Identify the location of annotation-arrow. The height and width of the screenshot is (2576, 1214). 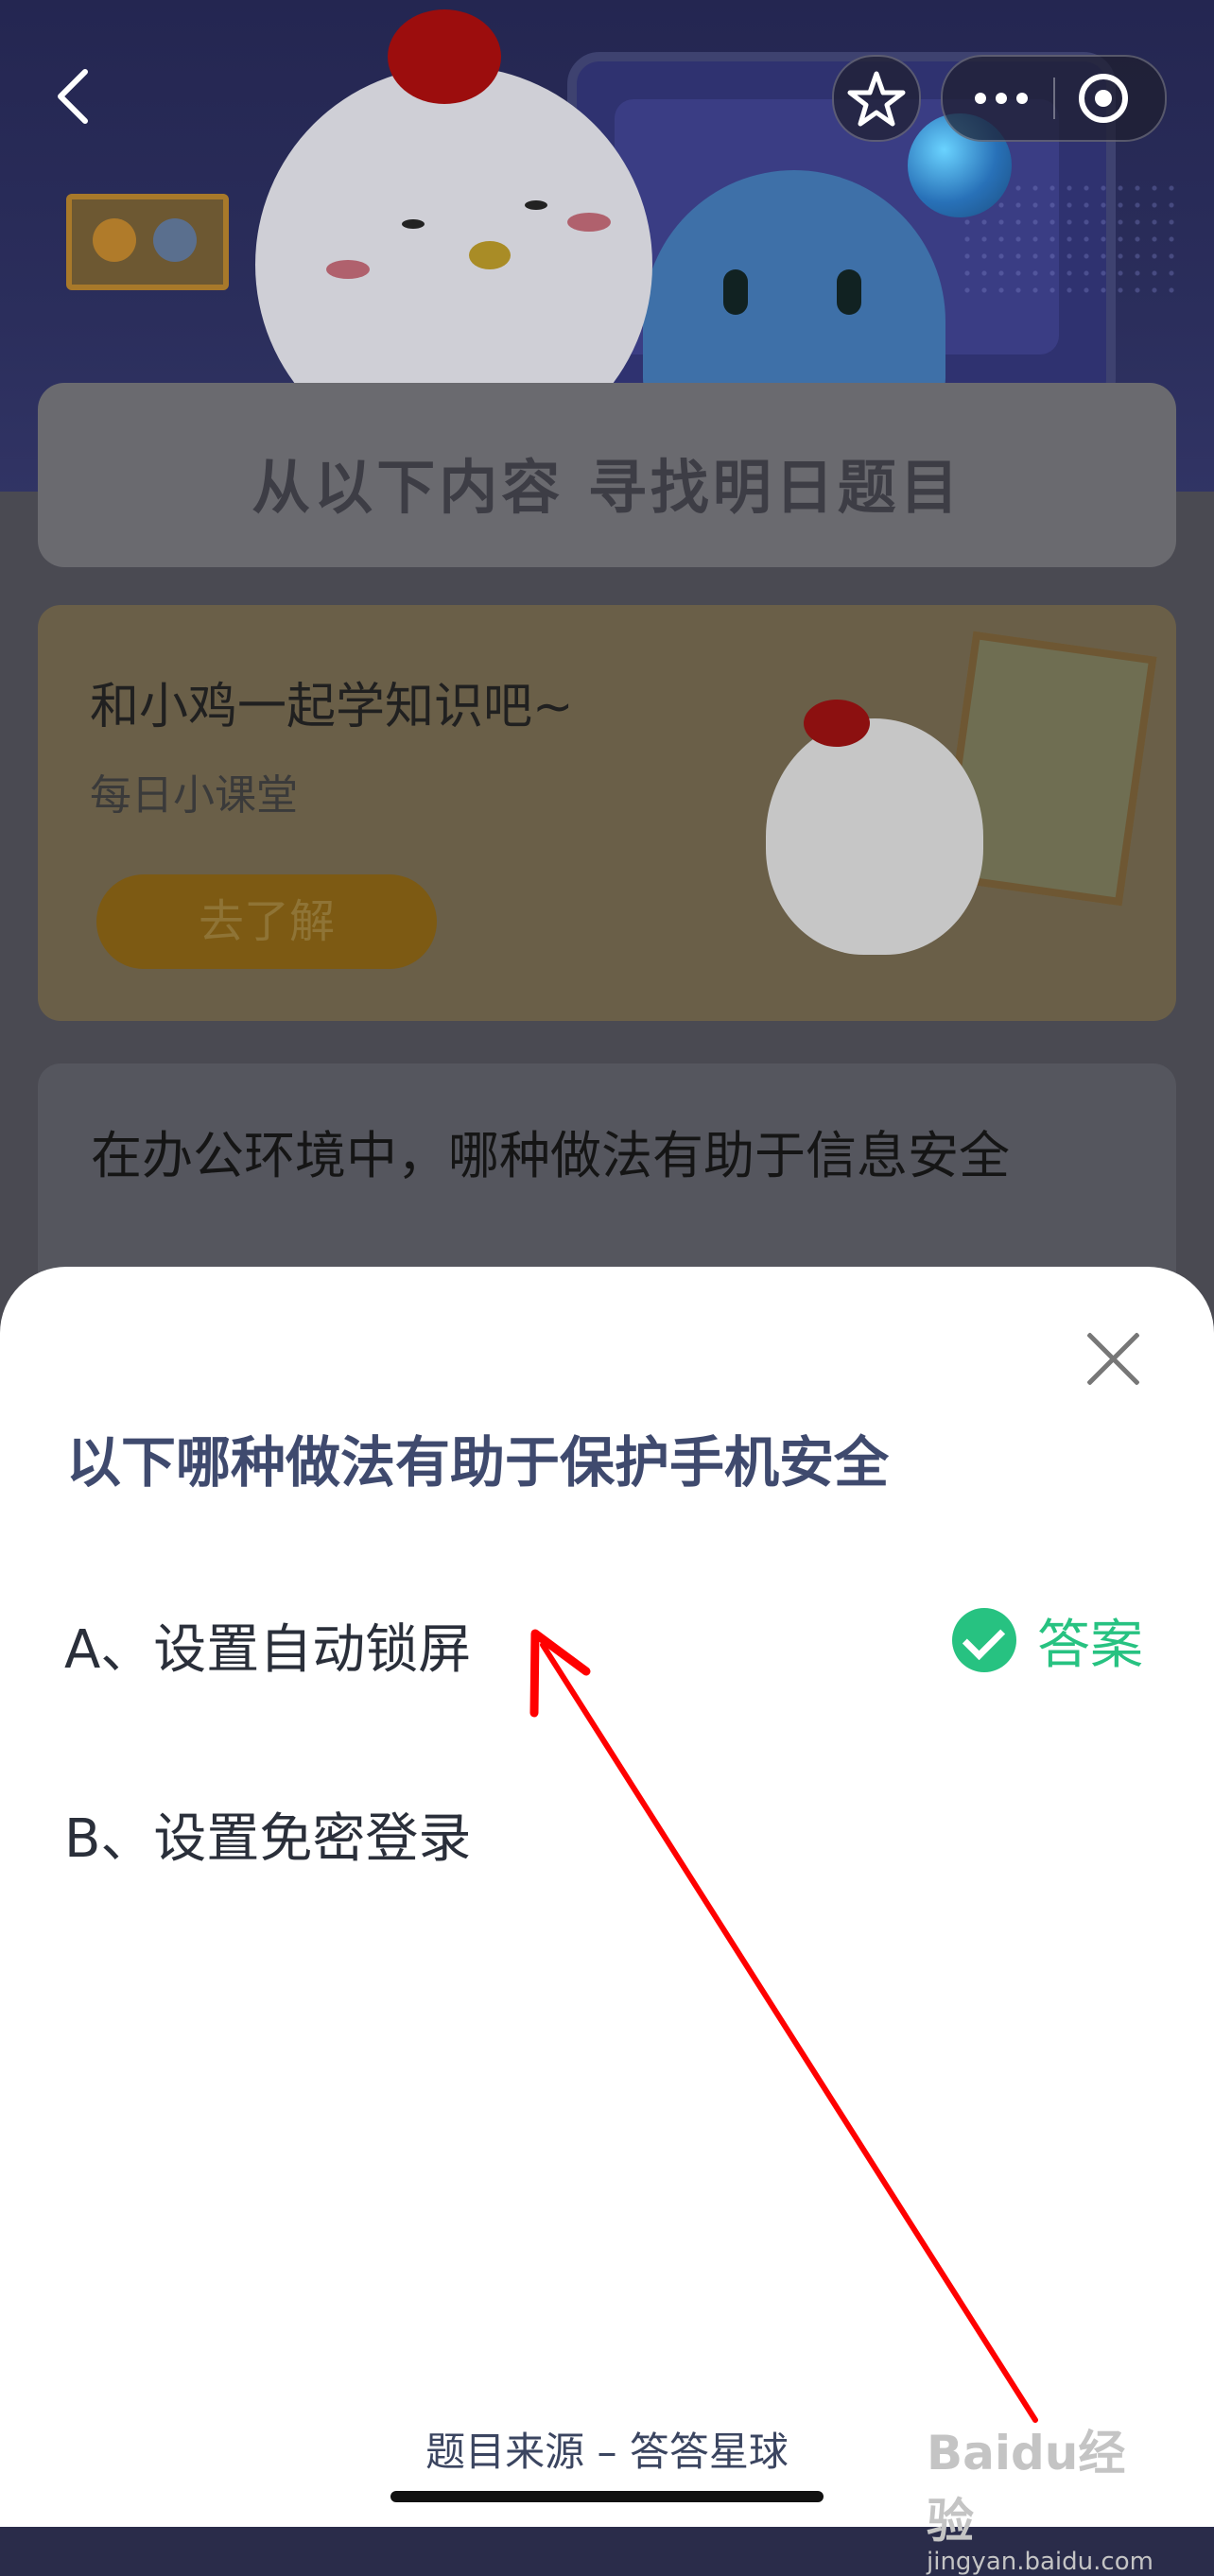
(783, 2026).